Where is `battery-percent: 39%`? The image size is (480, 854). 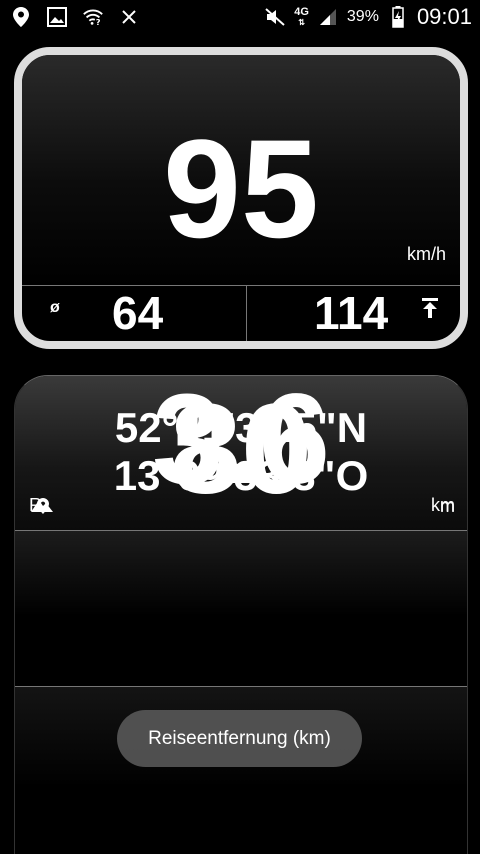
battery-percent: 39% is located at coordinates (362, 16).